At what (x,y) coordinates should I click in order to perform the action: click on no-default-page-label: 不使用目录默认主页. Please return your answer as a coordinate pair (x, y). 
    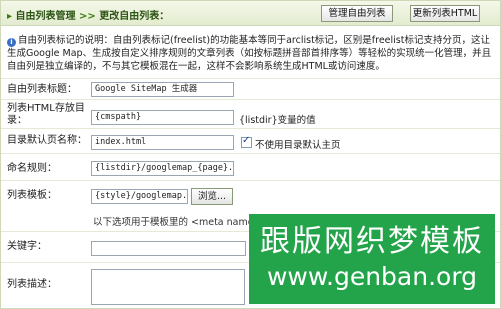
    Looking at the image, I should click on (298, 145).